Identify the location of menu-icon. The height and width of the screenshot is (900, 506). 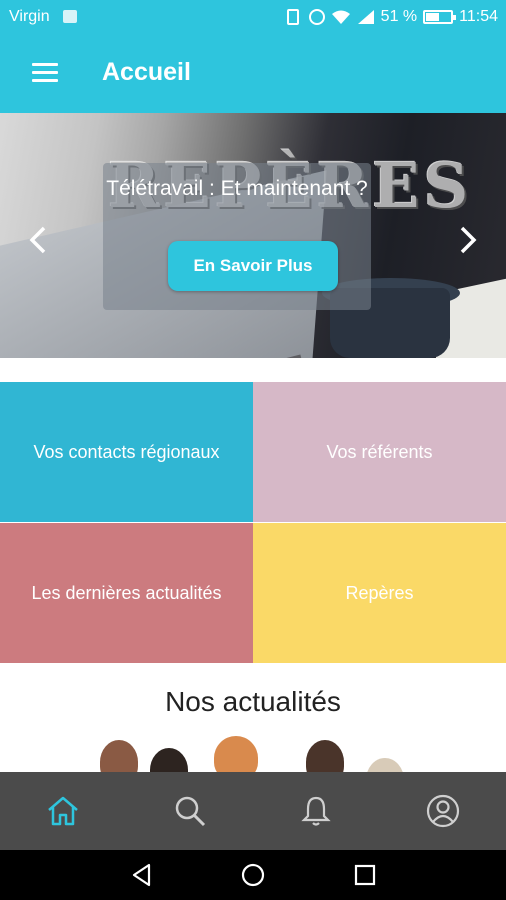
(45, 73).